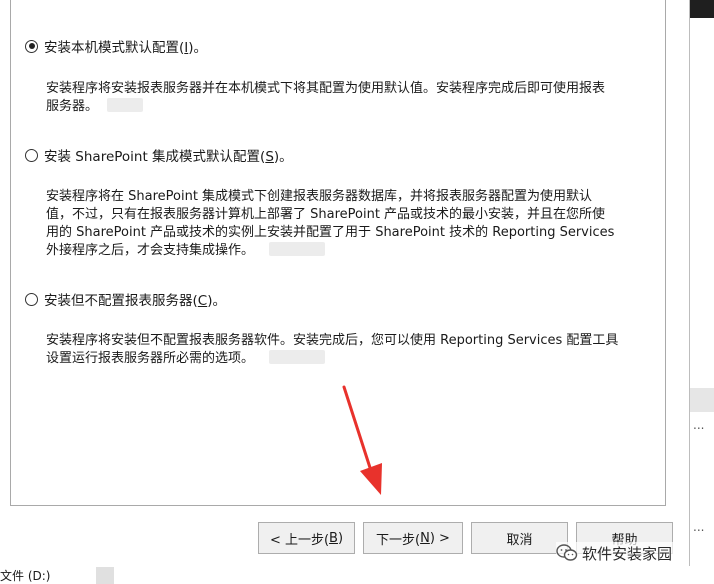 The width and height of the screenshot is (714, 584). I want to click on option-install-only: 安装但不配置报表服务器(C)。, so click(125, 299).